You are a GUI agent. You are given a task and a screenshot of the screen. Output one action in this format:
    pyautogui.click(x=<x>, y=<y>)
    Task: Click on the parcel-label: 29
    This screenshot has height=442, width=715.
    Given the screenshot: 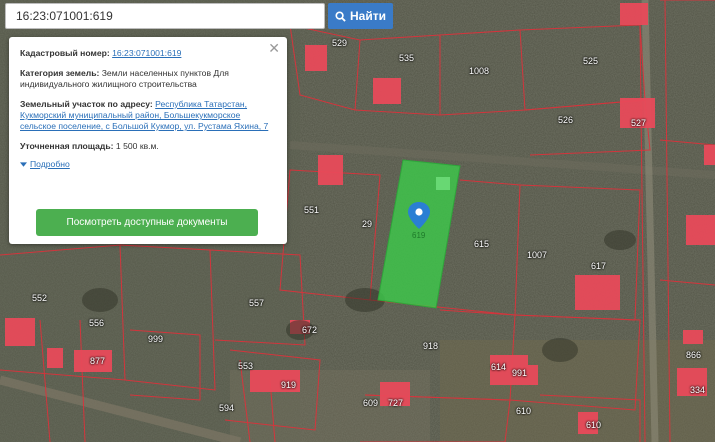 What is the action you would take?
    pyautogui.click(x=367, y=224)
    